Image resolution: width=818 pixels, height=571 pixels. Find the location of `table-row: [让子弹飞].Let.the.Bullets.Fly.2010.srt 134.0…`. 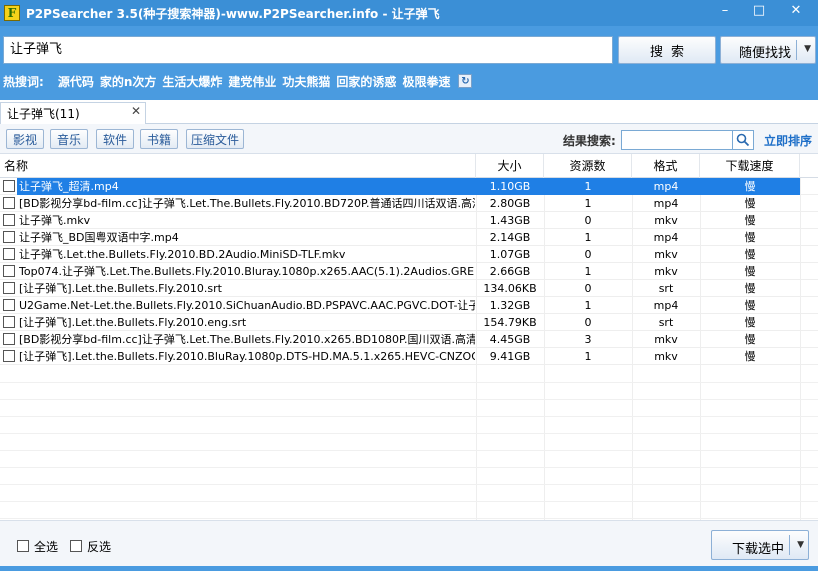

table-row: [让子弹飞].Let.the.Bullets.Fly.2010.srt 134.0… is located at coordinates (409, 288).